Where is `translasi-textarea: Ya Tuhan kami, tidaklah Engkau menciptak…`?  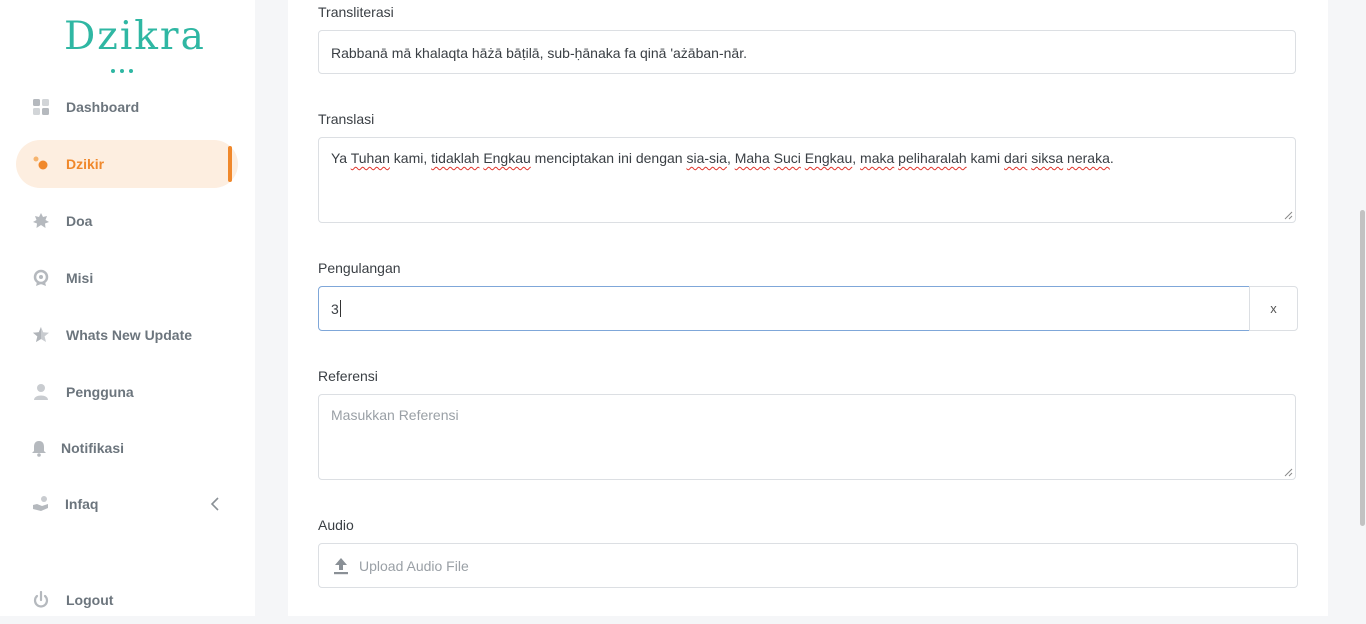 translasi-textarea: Ya Tuhan kami, tidaklah Engkau menciptak… is located at coordinates (807, 180).